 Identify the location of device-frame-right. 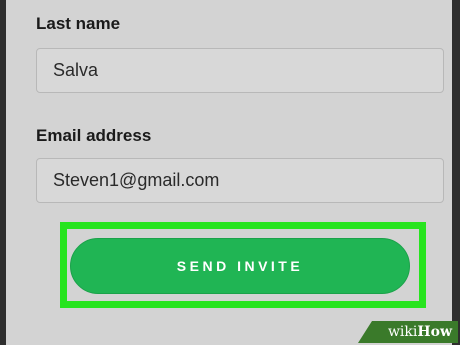
(456, 172).